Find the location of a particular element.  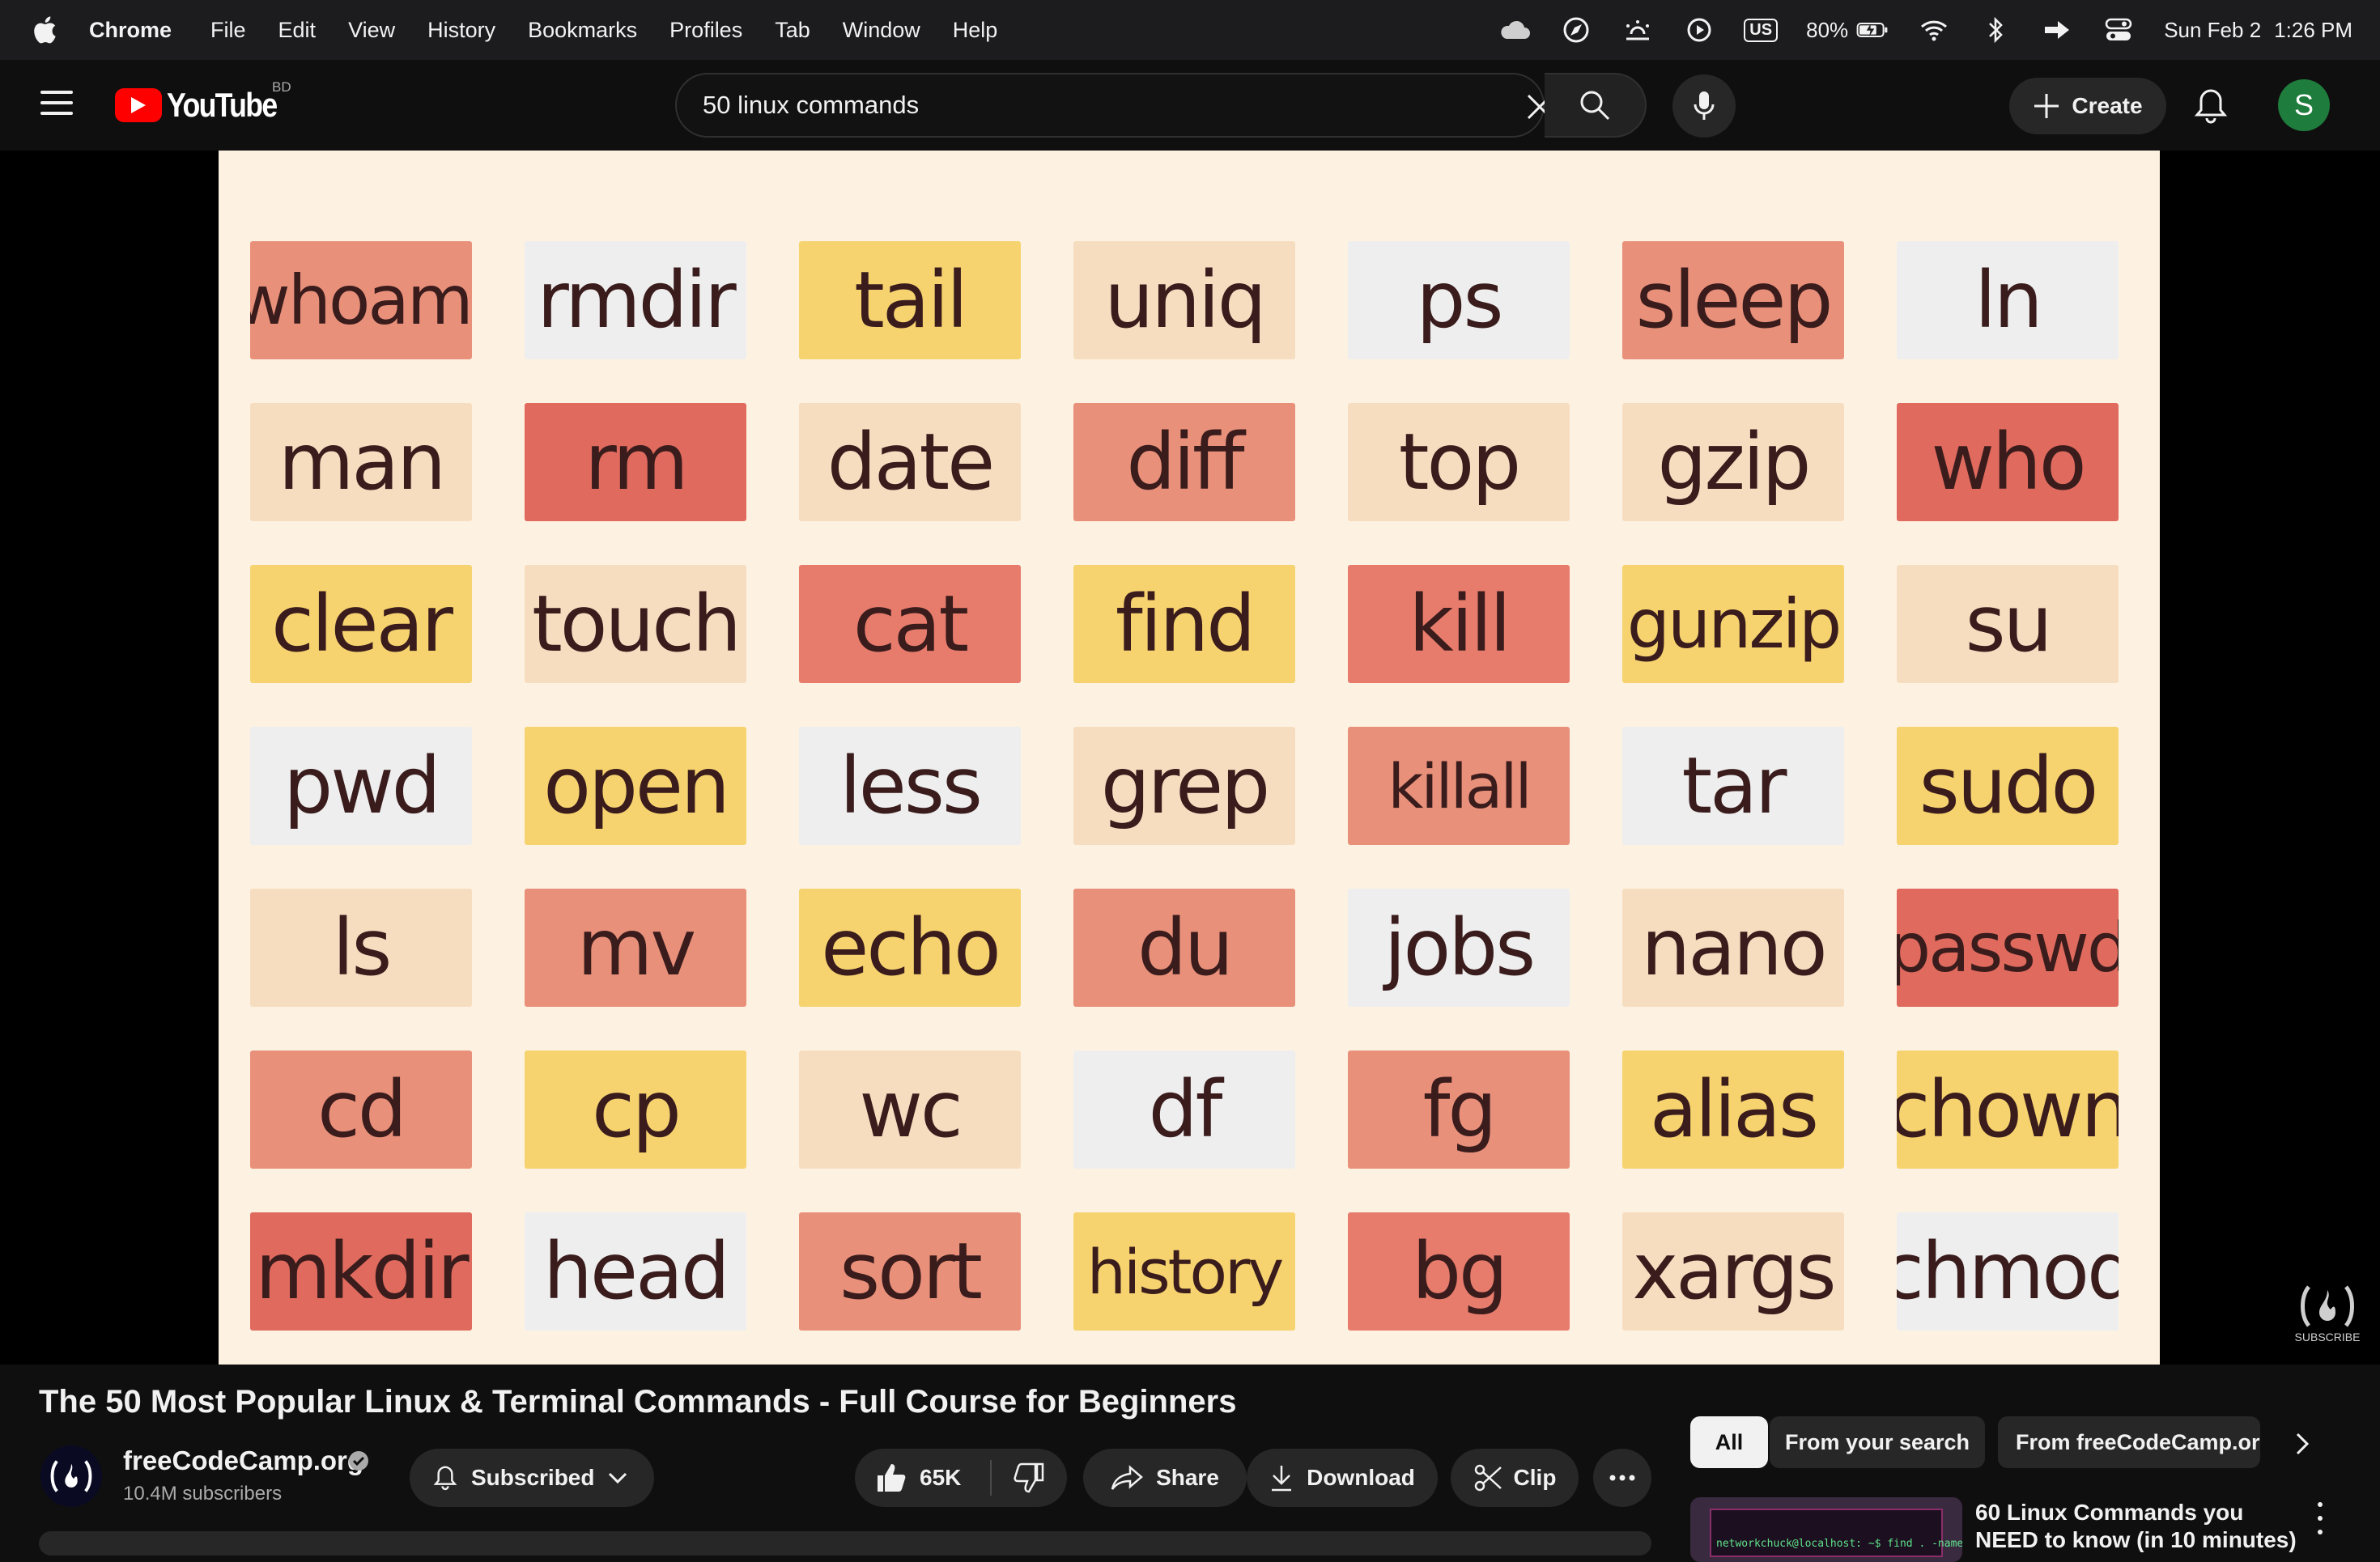

chip-all: All is located at coordinates (1729, 1442).